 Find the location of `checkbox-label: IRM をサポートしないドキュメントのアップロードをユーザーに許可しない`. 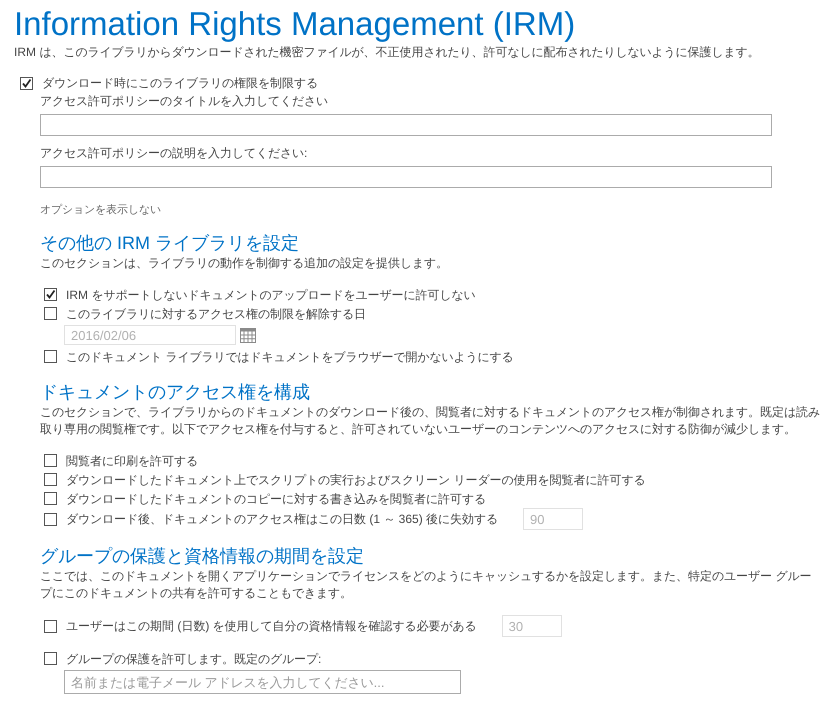

checkbox-label: IRM をサポートしないドキュメントのアップロードをユーザーに許可しない is located at coordinates (271, 295).